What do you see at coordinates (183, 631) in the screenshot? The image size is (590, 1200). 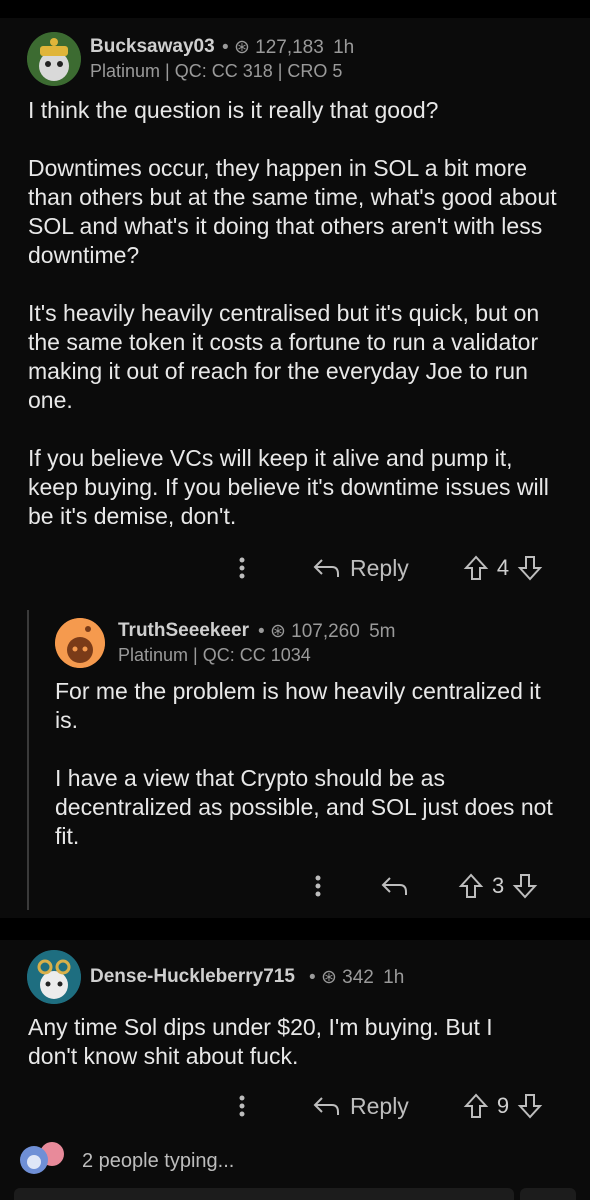 I see `username: TruthSeeekeer` at bounding box center [183, 631].